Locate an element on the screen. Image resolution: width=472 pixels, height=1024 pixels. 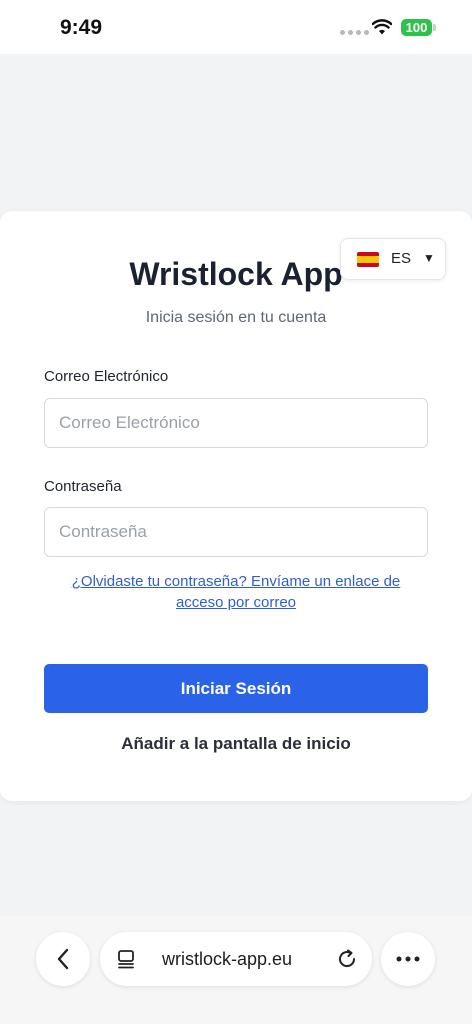
tabs-icon is located at coordinates (126, 959).